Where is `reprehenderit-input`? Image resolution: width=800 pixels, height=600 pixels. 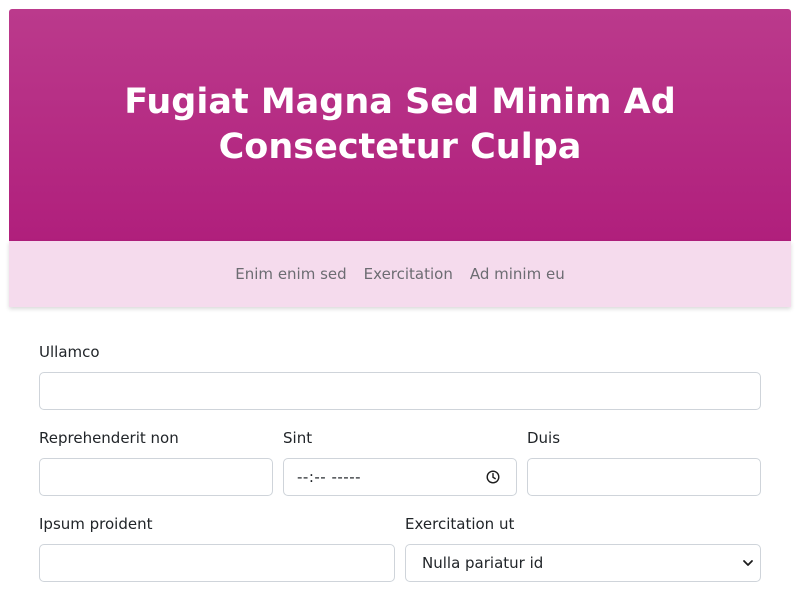 reprehenderit-input is located at coordinates (156, 477).